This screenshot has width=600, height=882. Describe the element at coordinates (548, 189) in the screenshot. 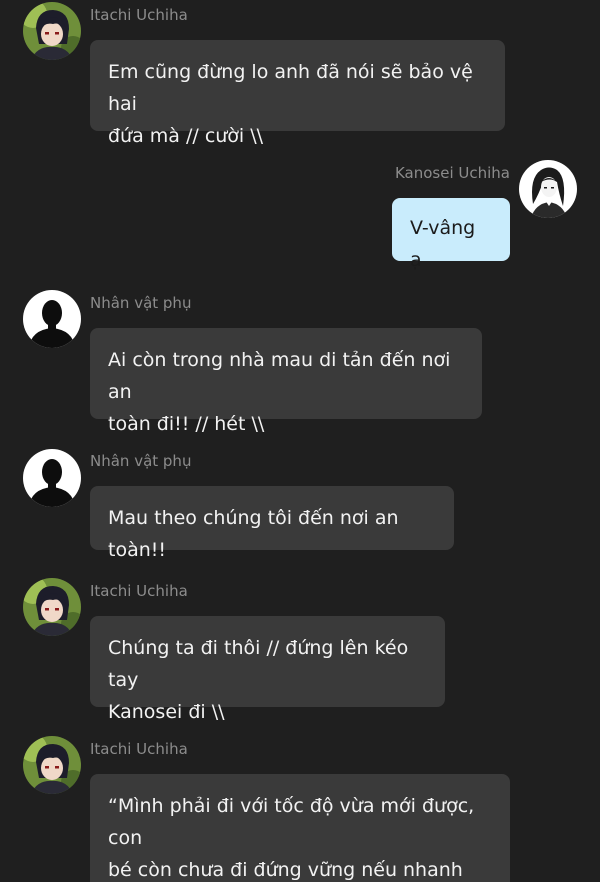

I see `kanosei-avatar-icon` at that location.